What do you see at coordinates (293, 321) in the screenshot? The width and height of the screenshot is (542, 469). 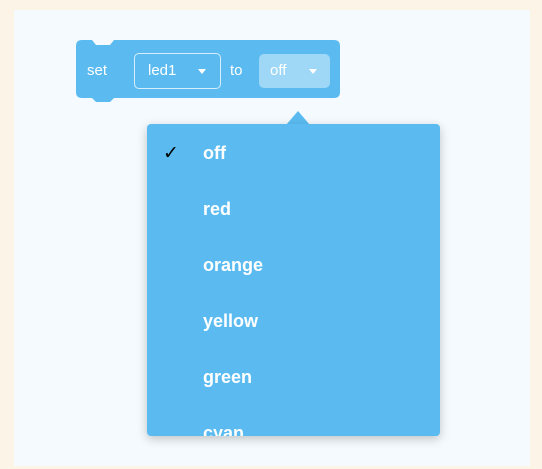 I see `menu-option-yellow: yellow` at bounding box center [293, 321].